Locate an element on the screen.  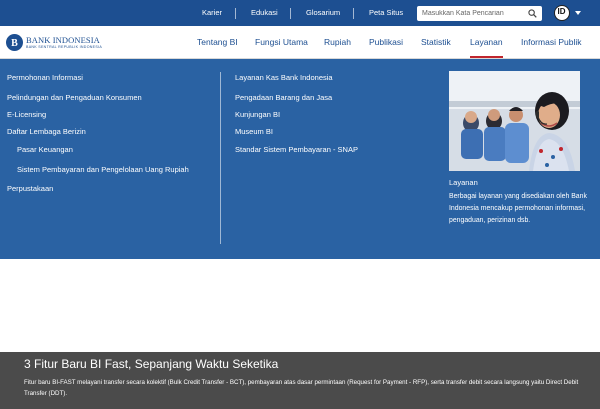
nav-publikasi: Publikasi is located at coordinates (386, 42).